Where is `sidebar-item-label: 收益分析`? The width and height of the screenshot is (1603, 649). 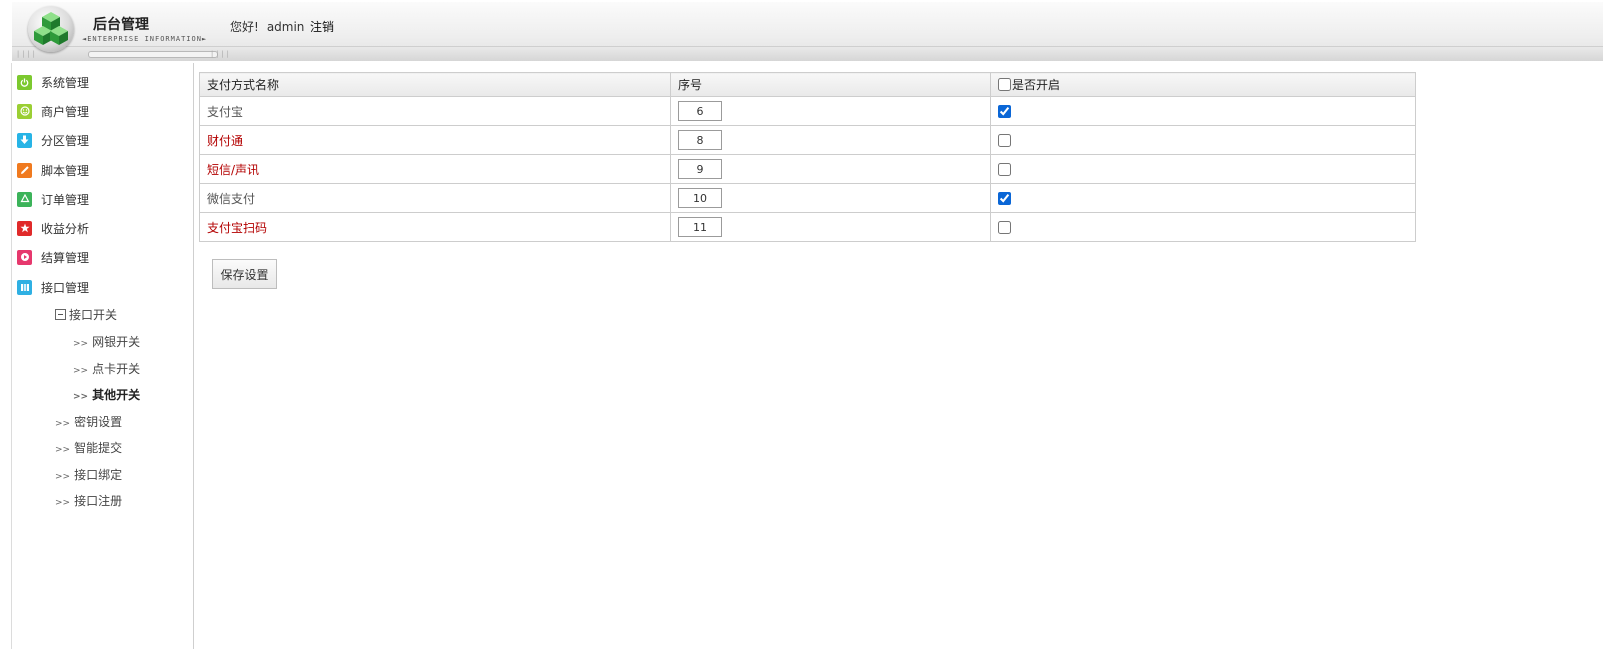
sidebar-item-label: 收益分析 is located at coordinates (65, 228).